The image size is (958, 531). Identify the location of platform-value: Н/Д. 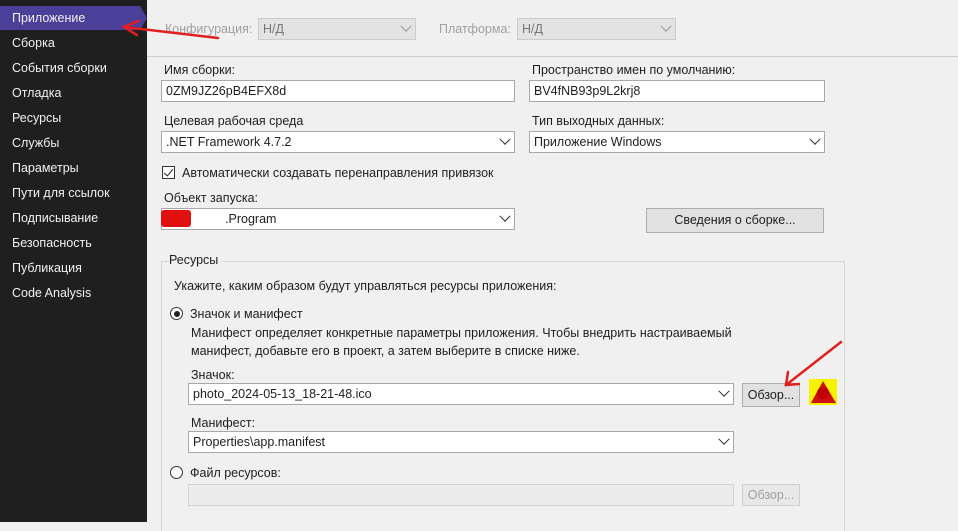
(532, 29).